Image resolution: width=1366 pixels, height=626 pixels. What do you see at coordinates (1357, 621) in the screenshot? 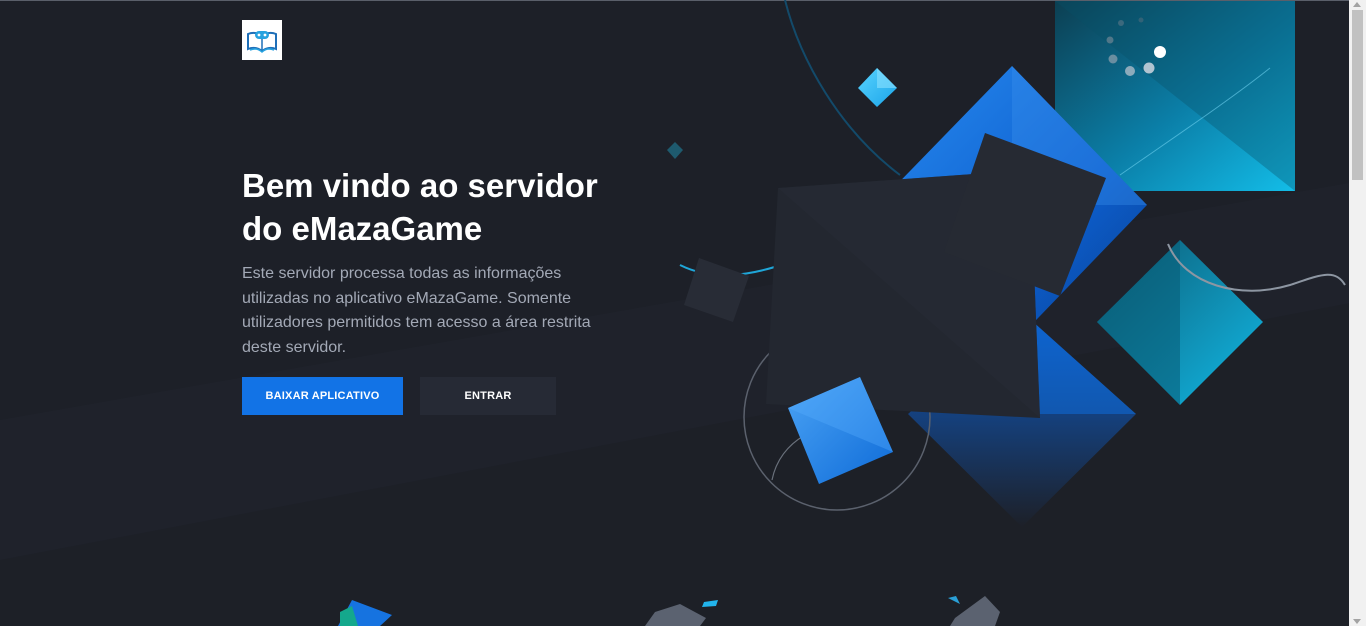
I see `scroll-down-icon` at bounding box center [1357, 621].